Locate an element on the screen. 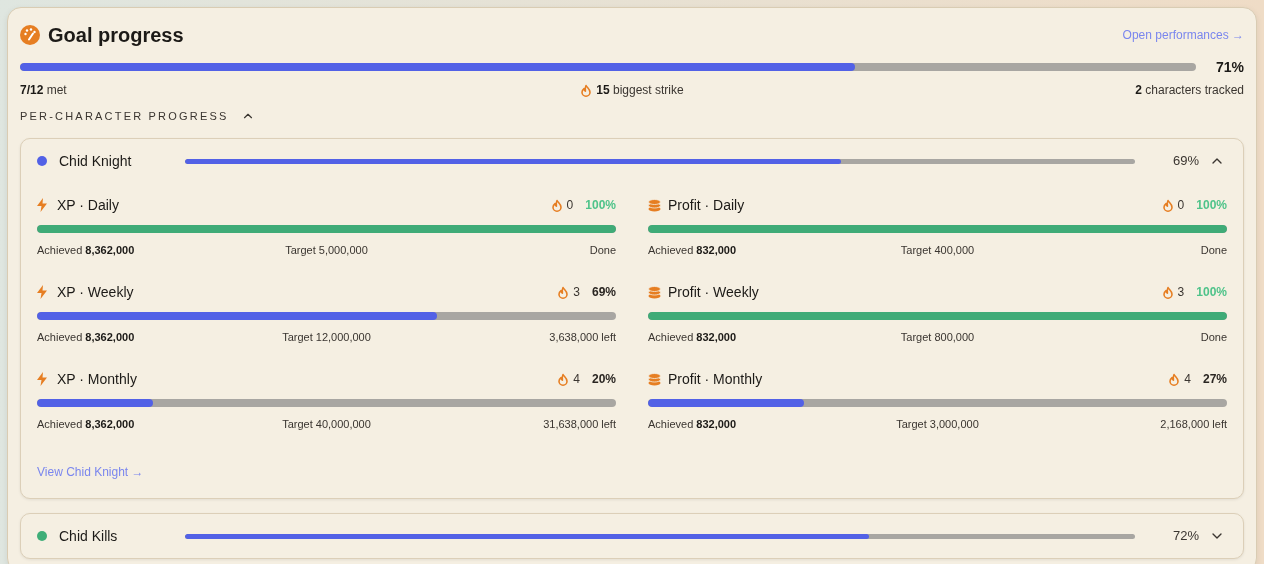 The image size is (1264, 564). target-text: Target 40,000,000 is located at coordinates (326, 424).